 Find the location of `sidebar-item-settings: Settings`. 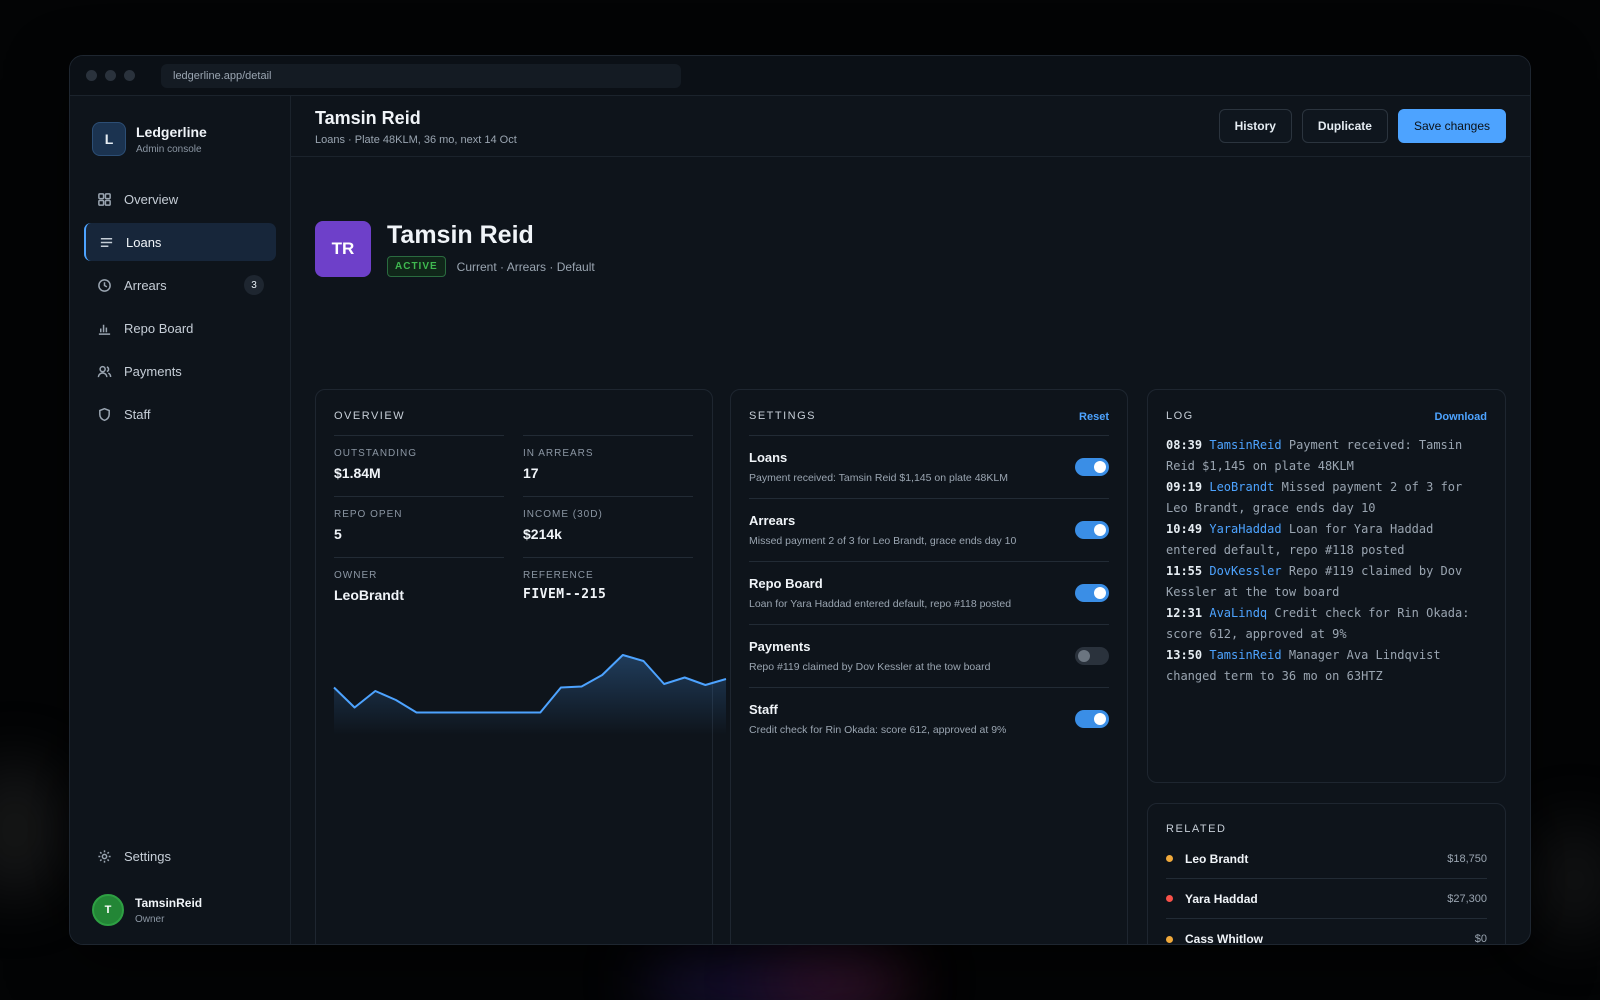

sidebar-item-settings: Settings is located at coordinates (180, 856).